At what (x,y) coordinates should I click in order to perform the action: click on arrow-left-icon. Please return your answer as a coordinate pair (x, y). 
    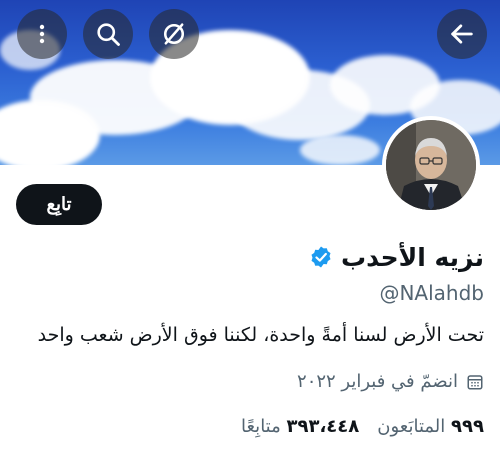
    Looking at the image, I should click on (462, 34).